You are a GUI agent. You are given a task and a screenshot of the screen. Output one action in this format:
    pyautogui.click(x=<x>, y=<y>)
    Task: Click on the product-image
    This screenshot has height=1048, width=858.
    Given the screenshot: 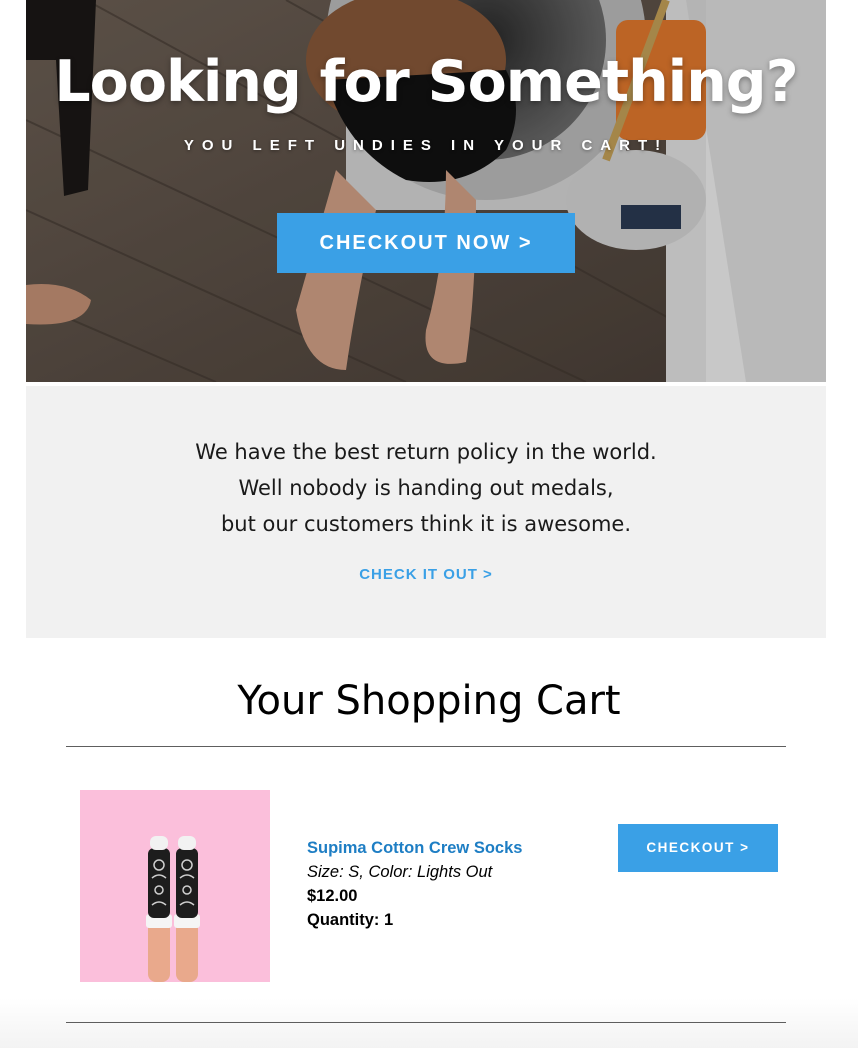 What is the action you would take?
    pyautogui.click(x=175, y=886)
    